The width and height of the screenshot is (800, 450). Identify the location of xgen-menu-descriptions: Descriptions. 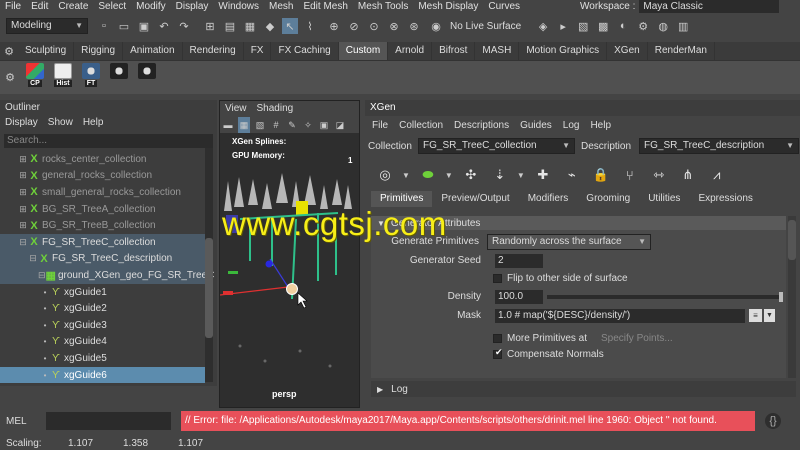
(481, 125).